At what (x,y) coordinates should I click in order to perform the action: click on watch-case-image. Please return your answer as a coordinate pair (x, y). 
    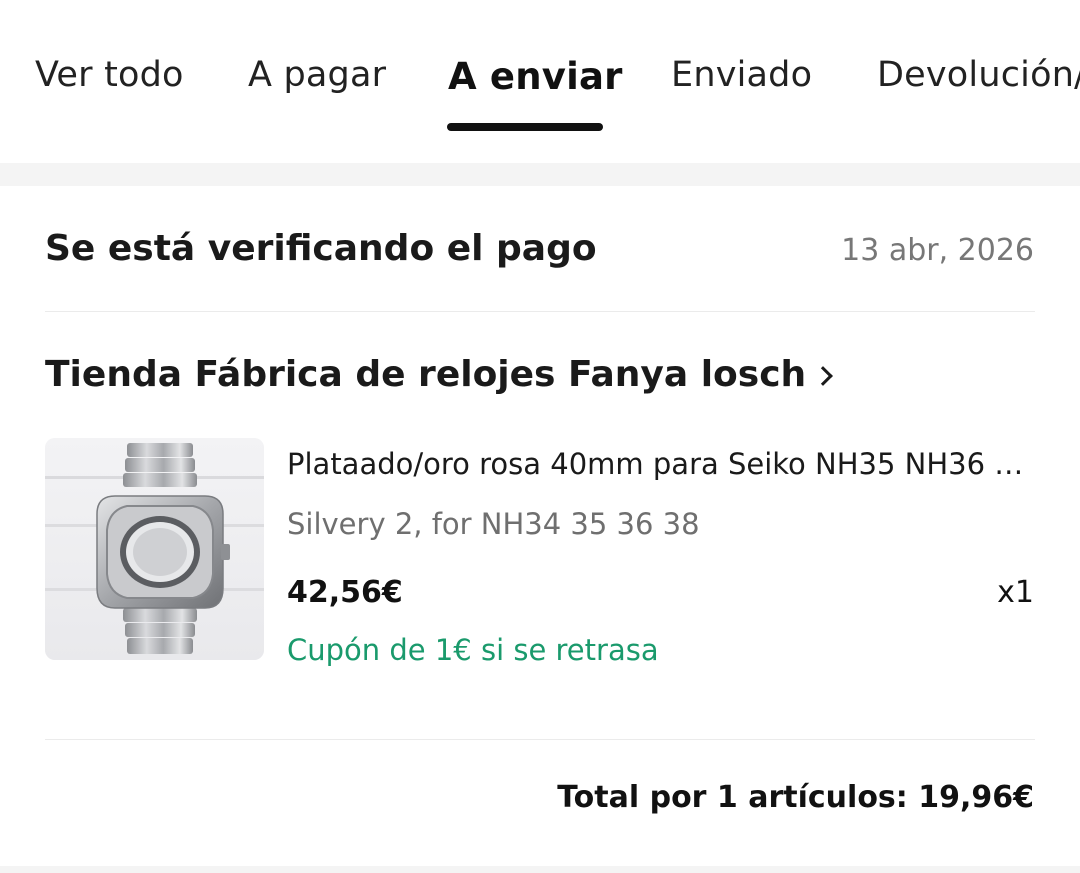
    Looking at the image, I should click on (154, 549).